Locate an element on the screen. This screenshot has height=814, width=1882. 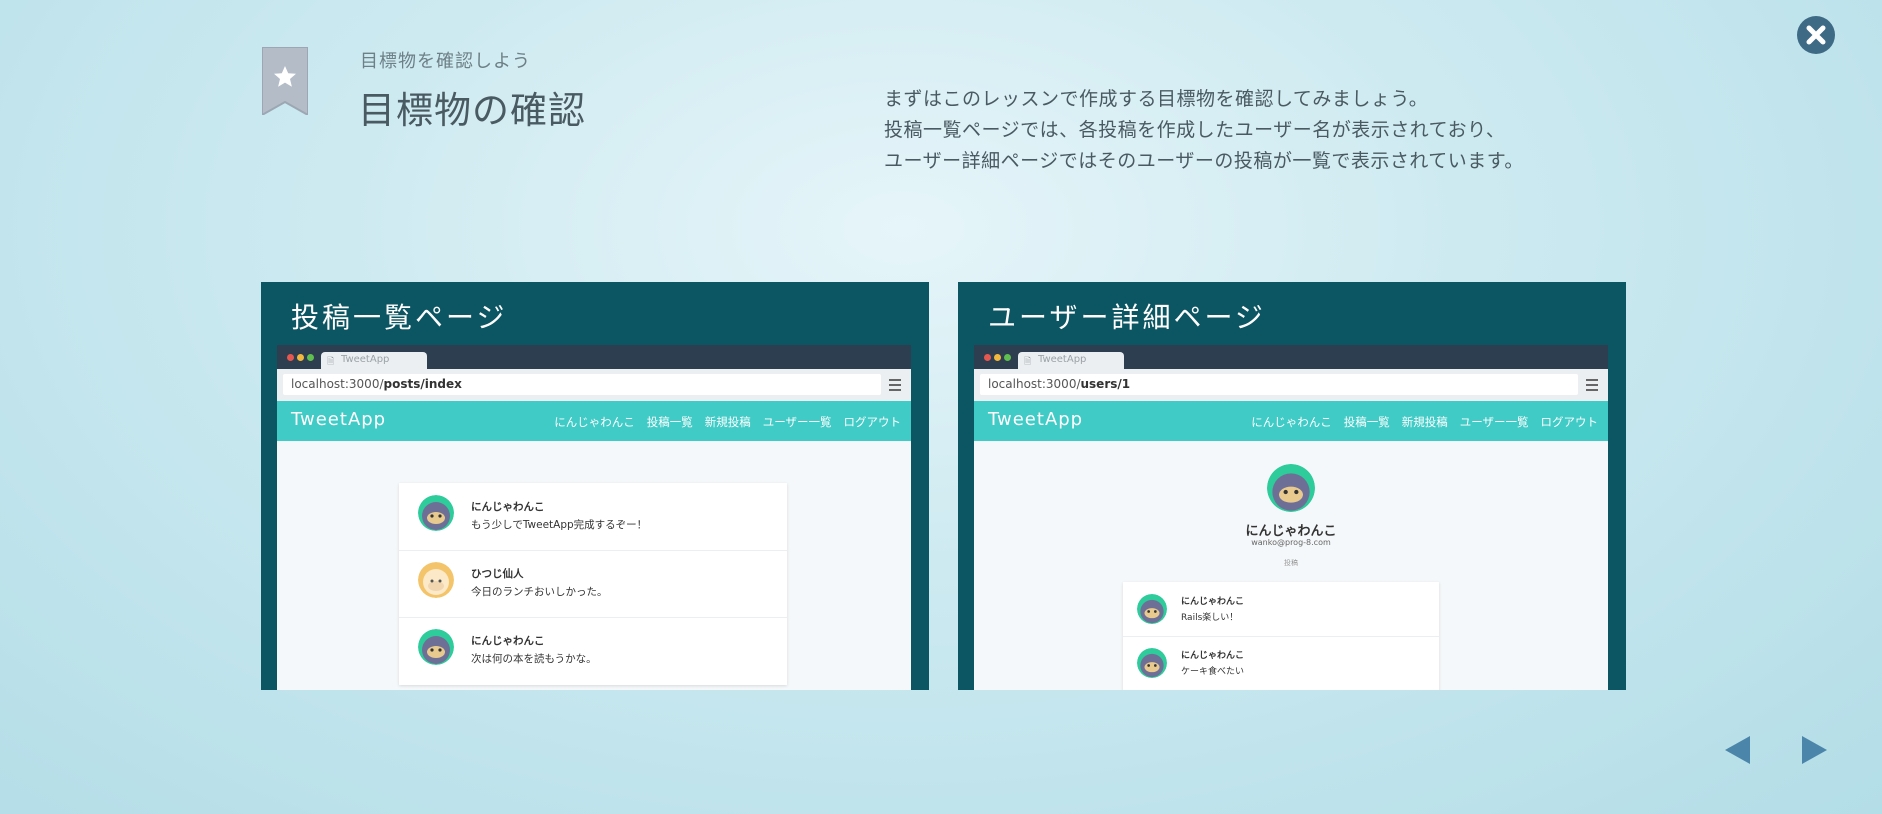
next-slide-button is located at coordinates (1813, 750).